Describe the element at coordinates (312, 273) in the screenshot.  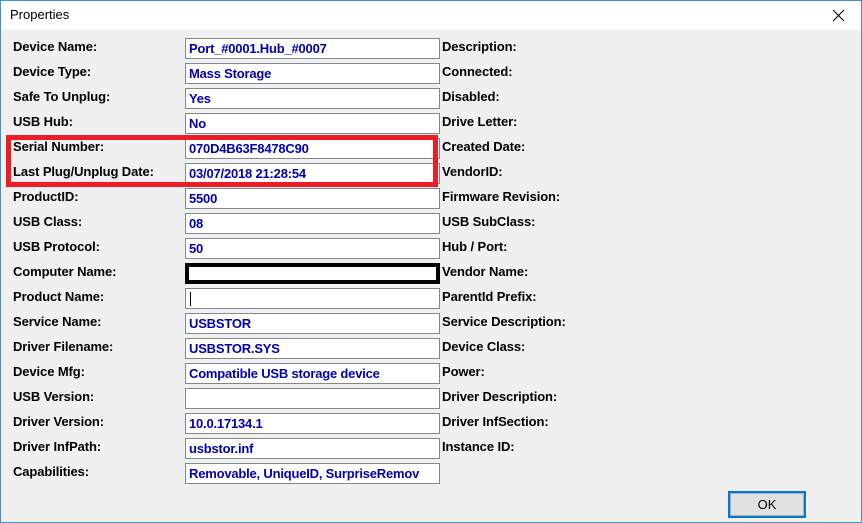
I see `input-computer-name` at that location.